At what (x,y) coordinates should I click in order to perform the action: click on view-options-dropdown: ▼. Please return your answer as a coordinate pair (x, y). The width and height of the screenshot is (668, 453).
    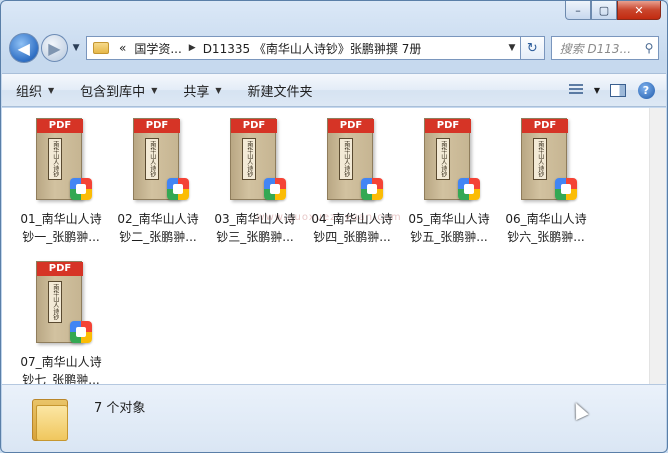
    Looking at the image, I should click on (597, 90).